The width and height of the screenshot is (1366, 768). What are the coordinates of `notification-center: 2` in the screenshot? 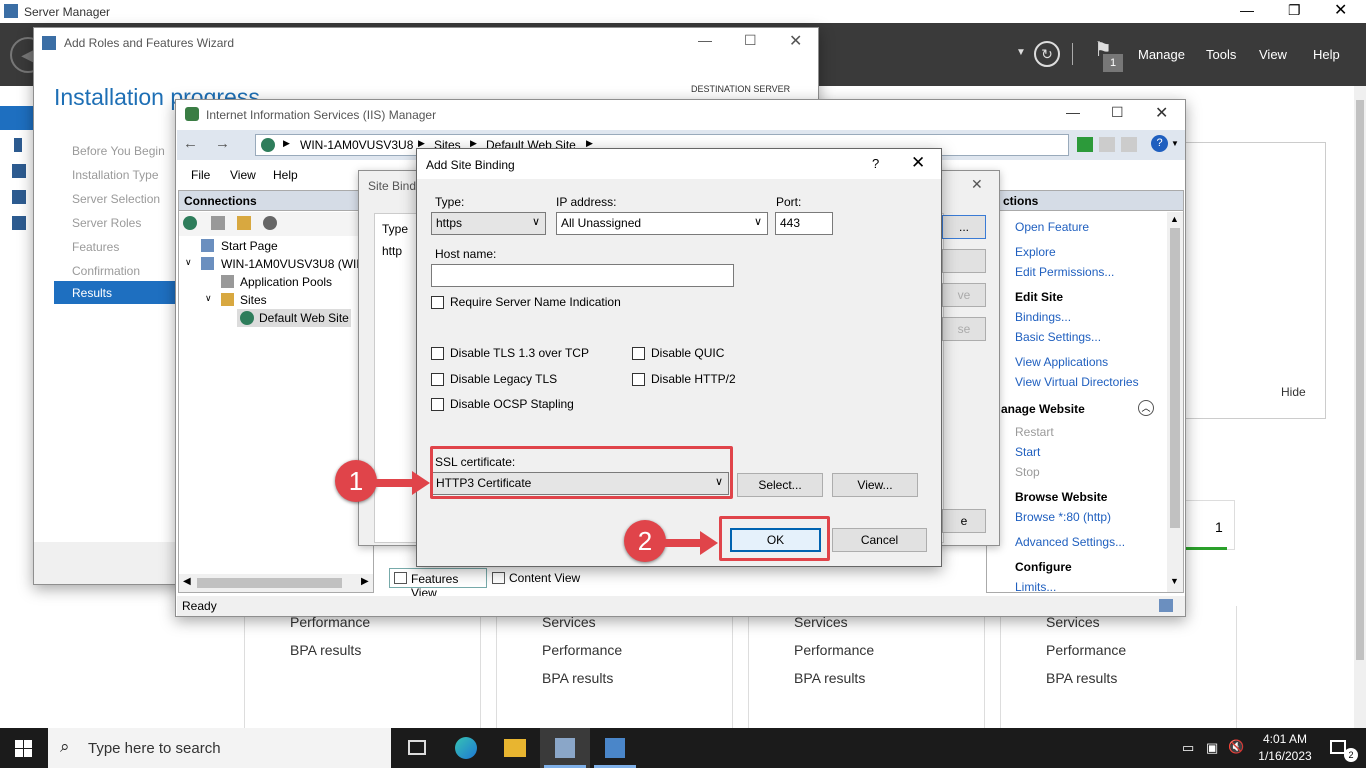 It's located at (1342, 748).